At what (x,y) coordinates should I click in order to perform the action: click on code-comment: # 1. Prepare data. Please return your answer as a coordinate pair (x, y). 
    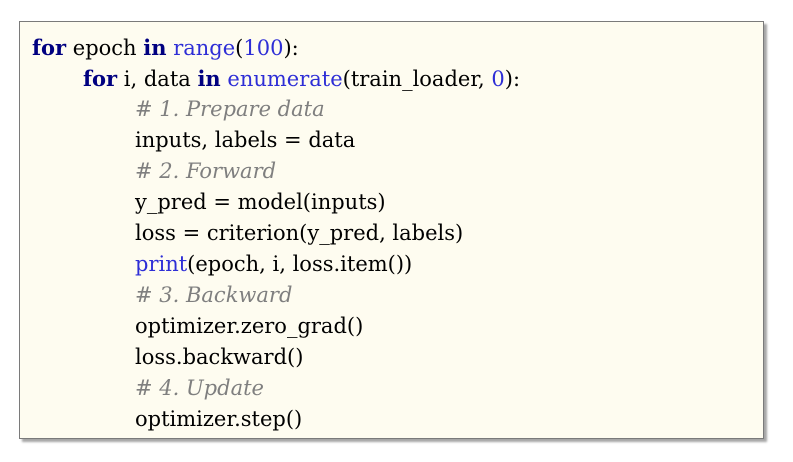
    Looking at the image, I should click on (230, 109).